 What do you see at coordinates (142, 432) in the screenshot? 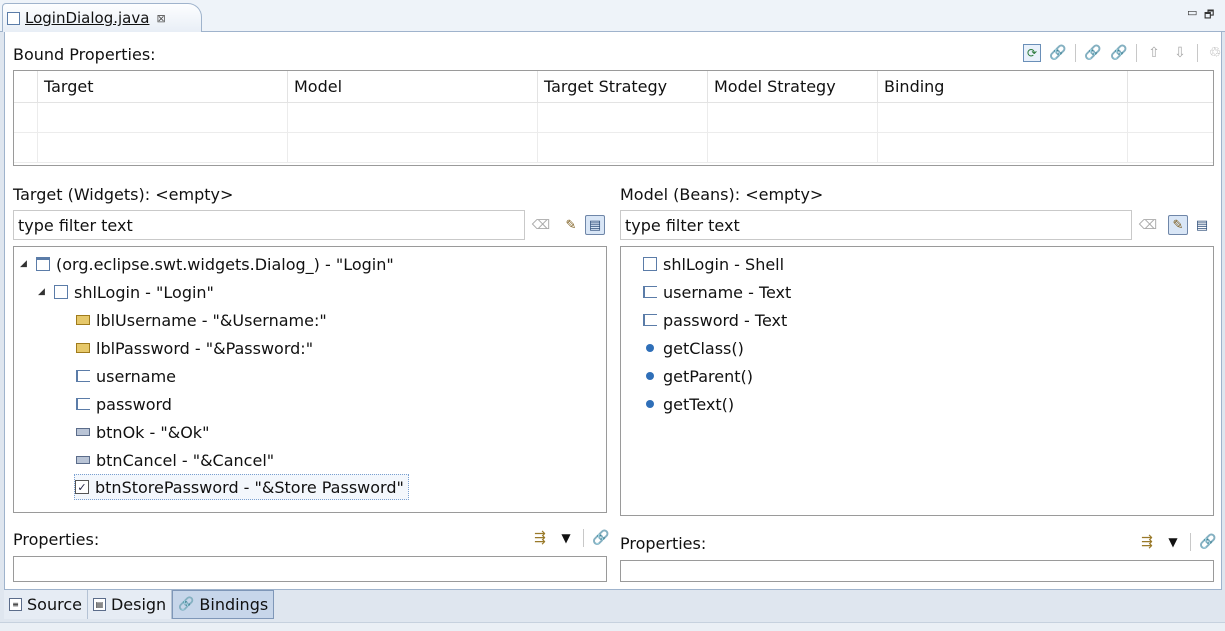
I see `tree-node-btnok: btnOk - "&Ok"` at bounding box center [142, 432].